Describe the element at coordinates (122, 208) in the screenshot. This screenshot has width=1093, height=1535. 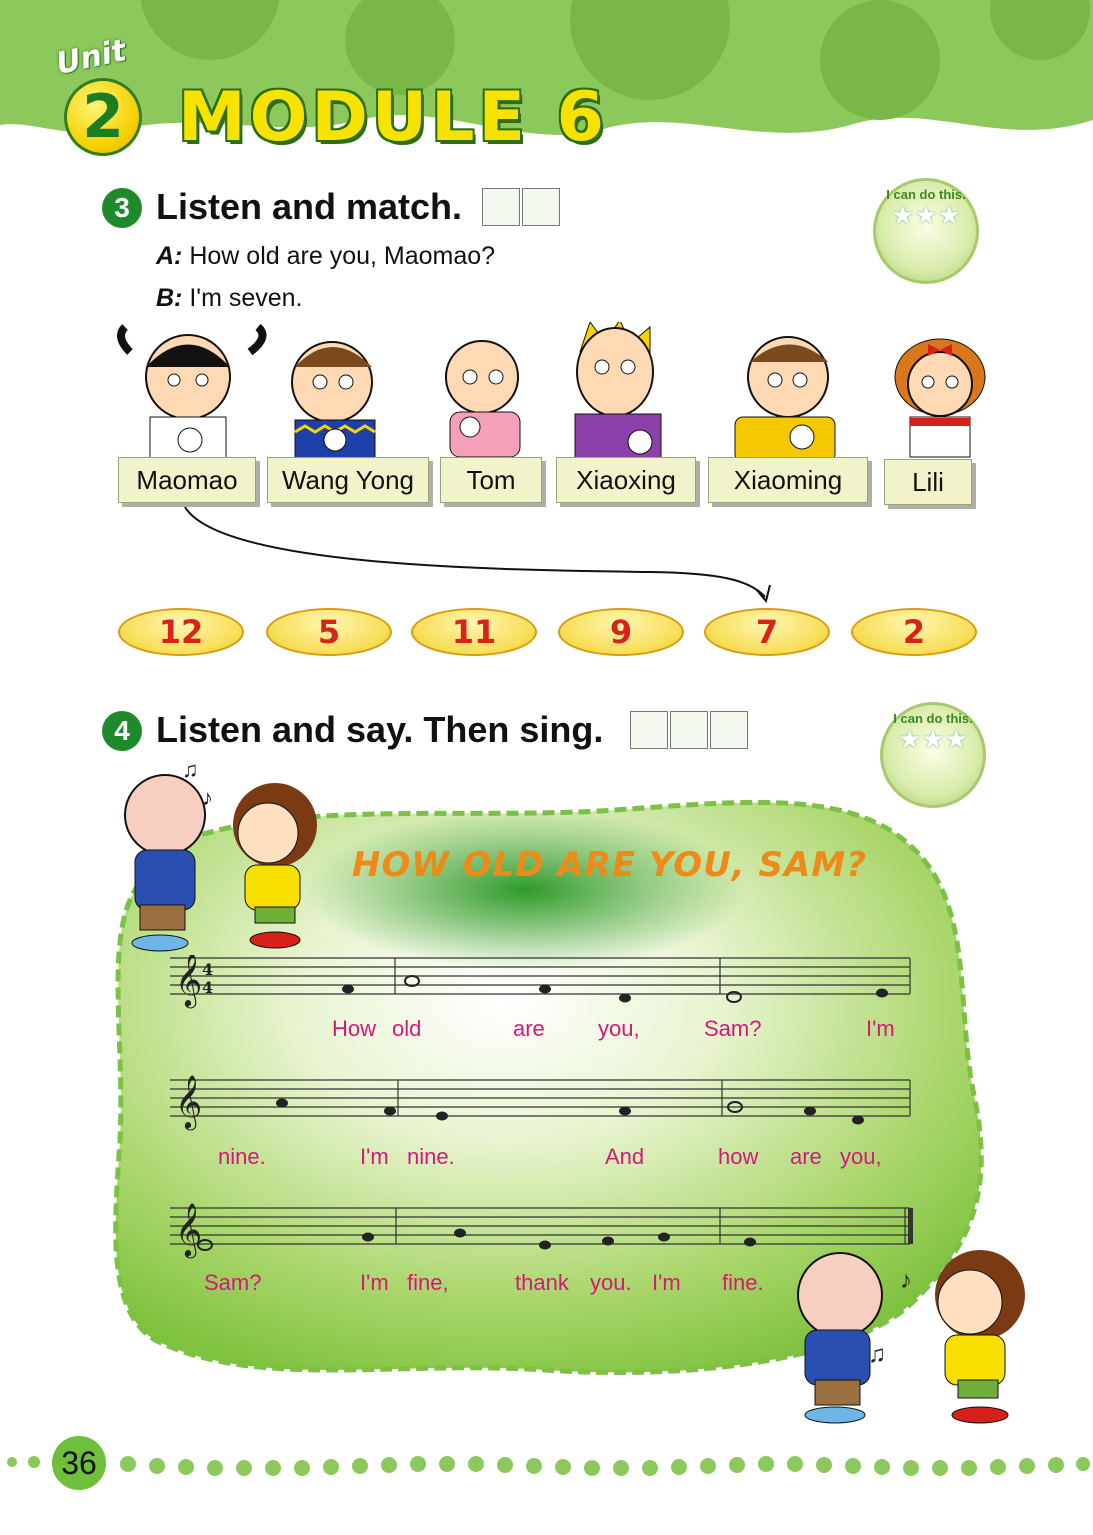
I see `section-3-number: 3` at that location.